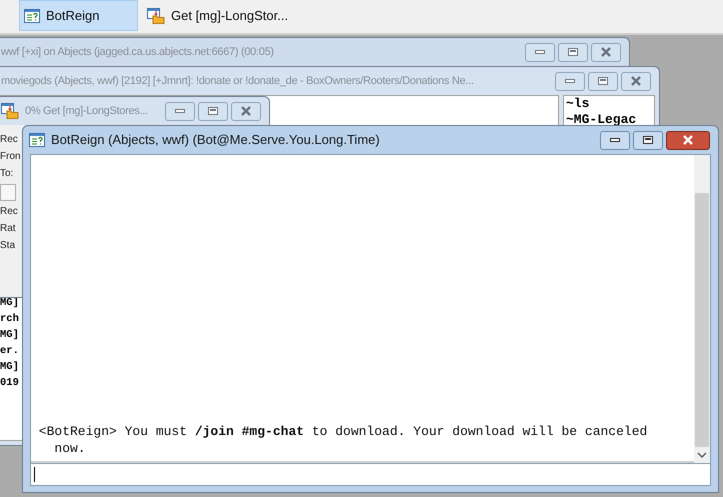 This screenshot has height=497, width=723. What do you see at coordinates (610, 120) in the screenshot?
I see `nick-item: ~MG-Legac` at bounding box center [610, 120].